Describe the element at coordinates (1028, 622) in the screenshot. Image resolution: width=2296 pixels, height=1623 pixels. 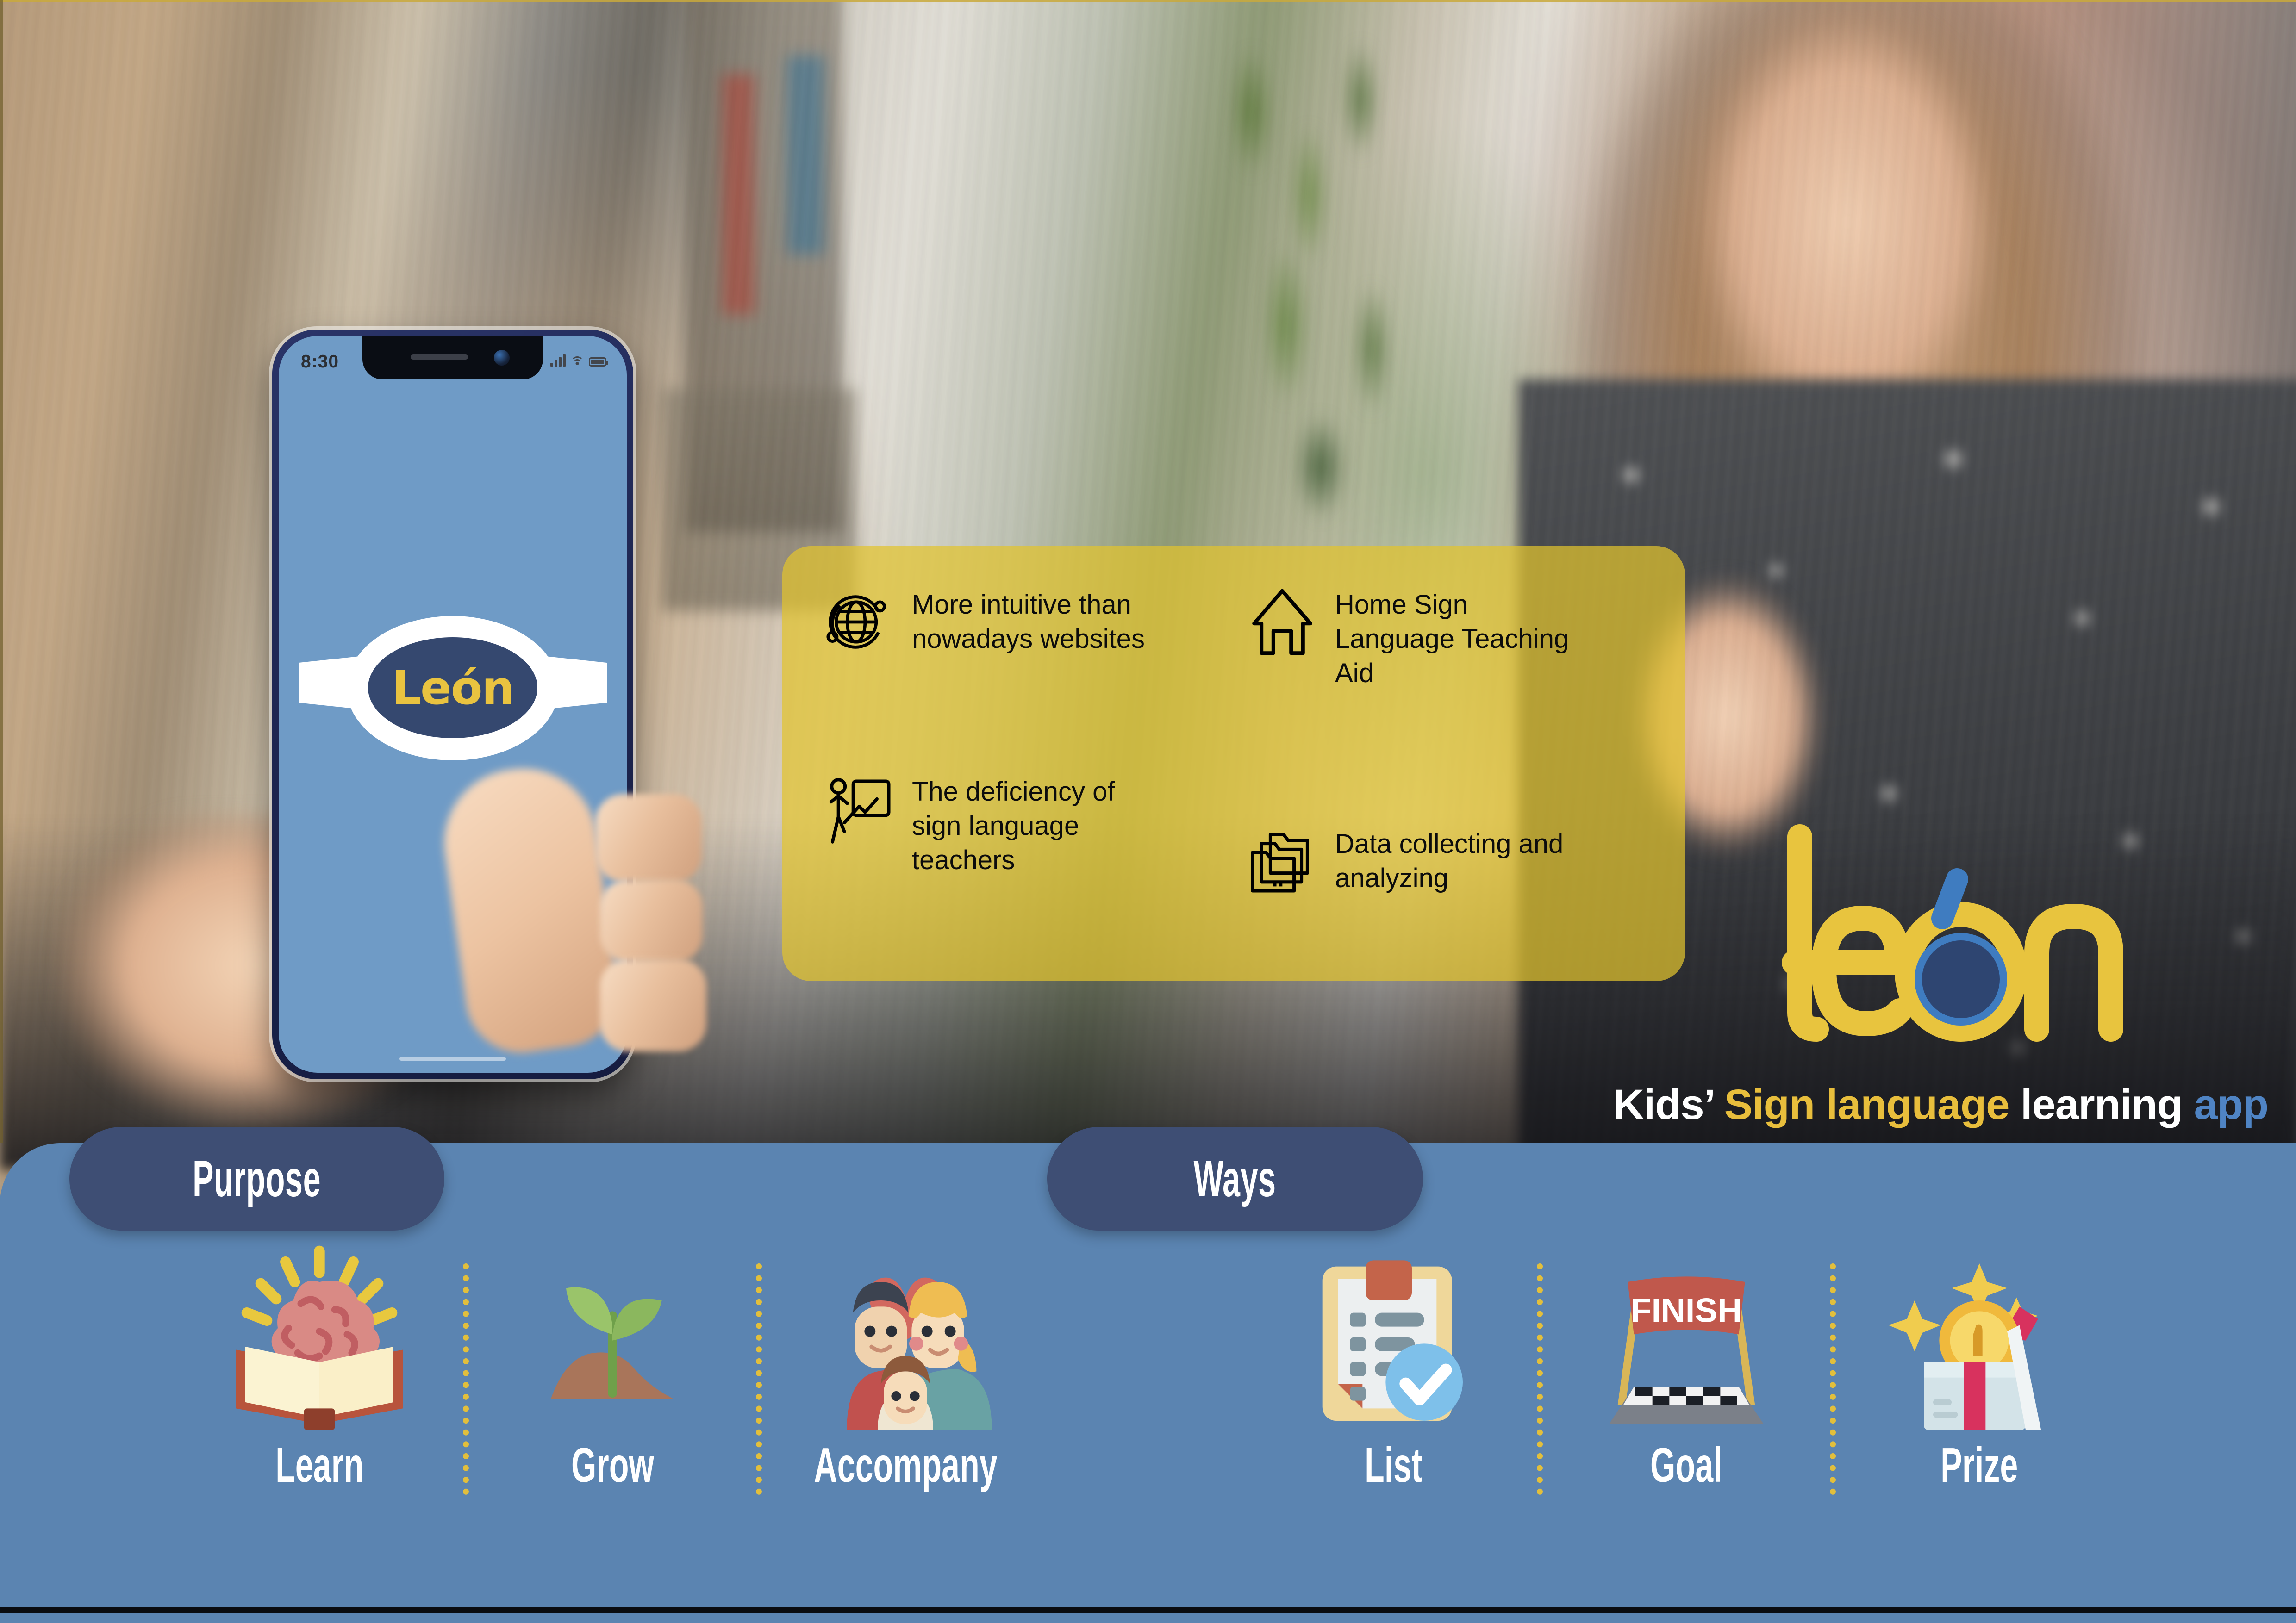
I see `feature-text: More intuitive than nowadays websites` at that location.